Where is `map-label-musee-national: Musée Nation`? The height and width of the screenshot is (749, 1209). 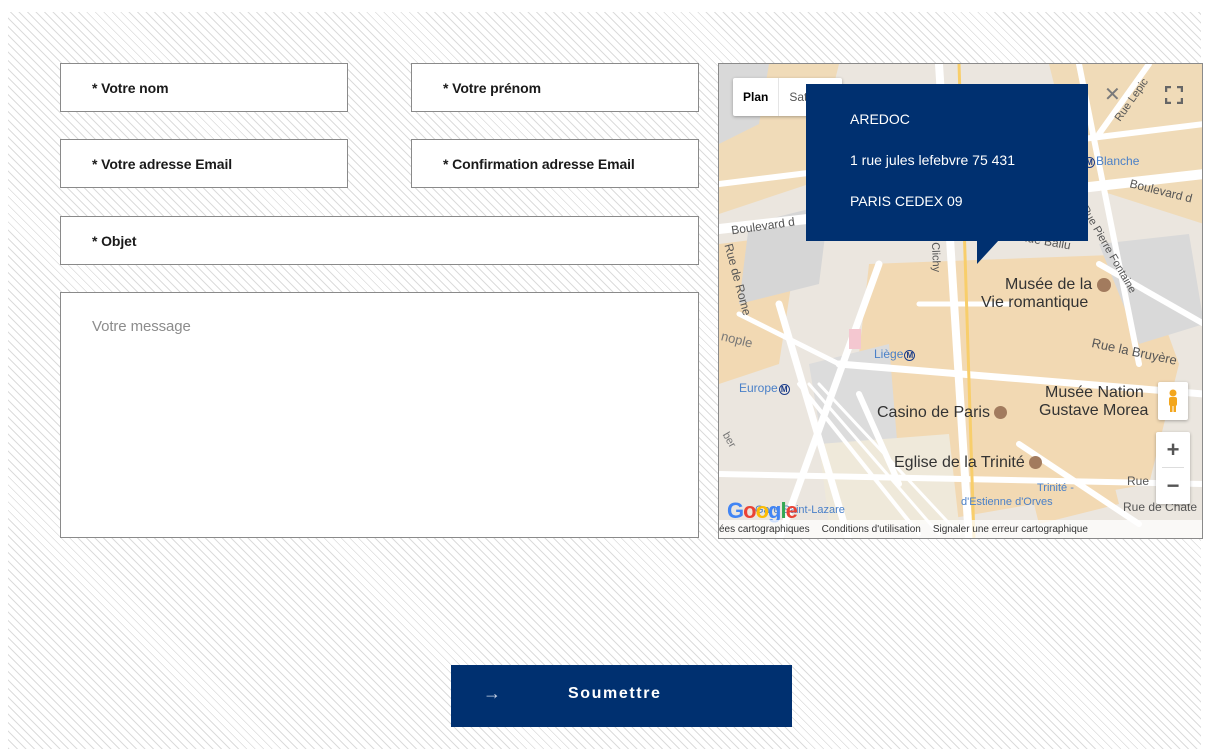
map-label-musee-national: Musée Nation is located at coordinates (1094, 392).